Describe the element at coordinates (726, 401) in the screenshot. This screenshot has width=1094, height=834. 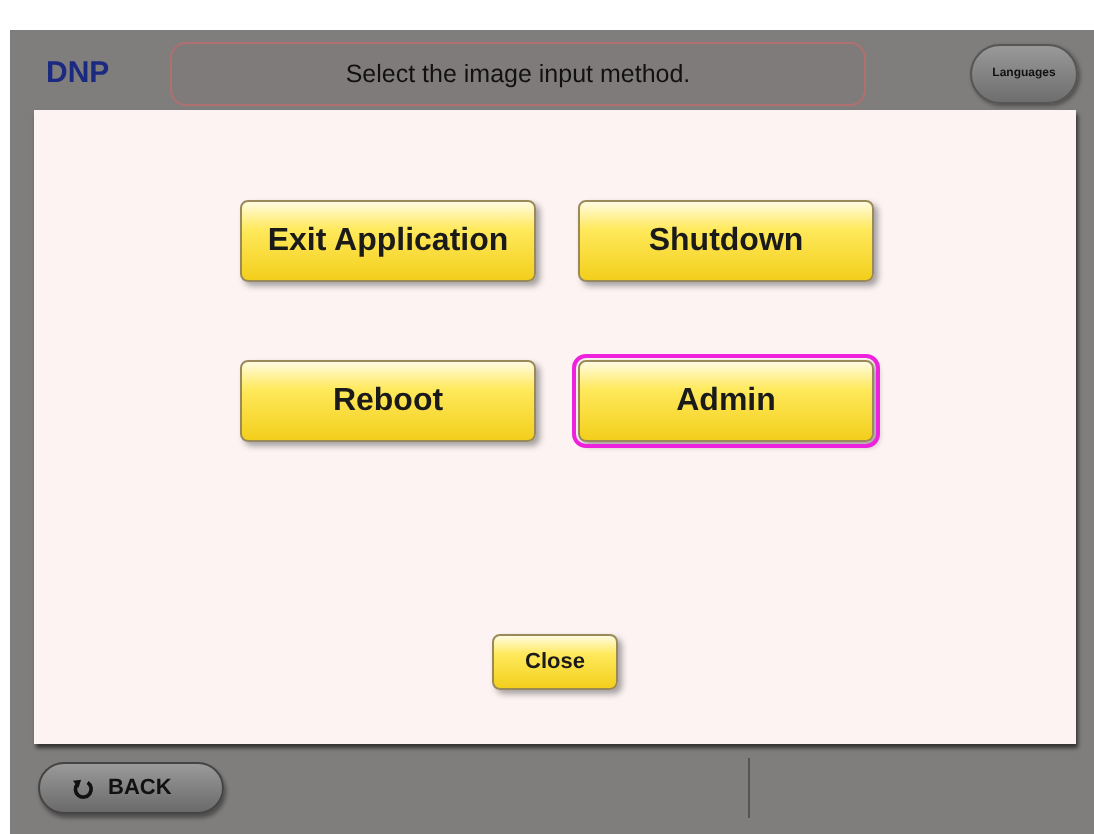
I see `menu-button: Admin` at that location.